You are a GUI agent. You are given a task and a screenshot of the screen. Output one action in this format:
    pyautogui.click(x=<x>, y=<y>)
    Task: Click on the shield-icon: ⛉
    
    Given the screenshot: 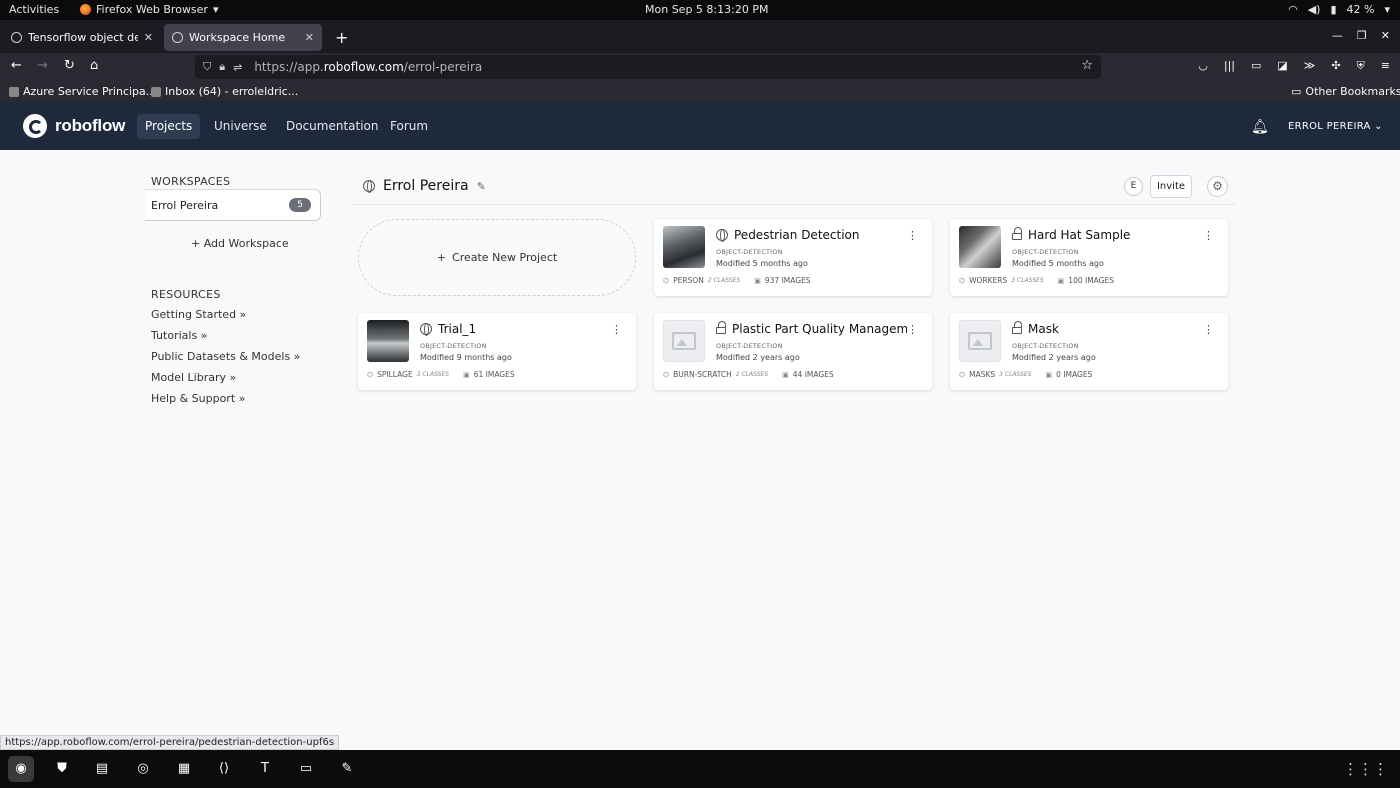 What is the action you would take?
    pyautogui.click(x=207, y=67)
    